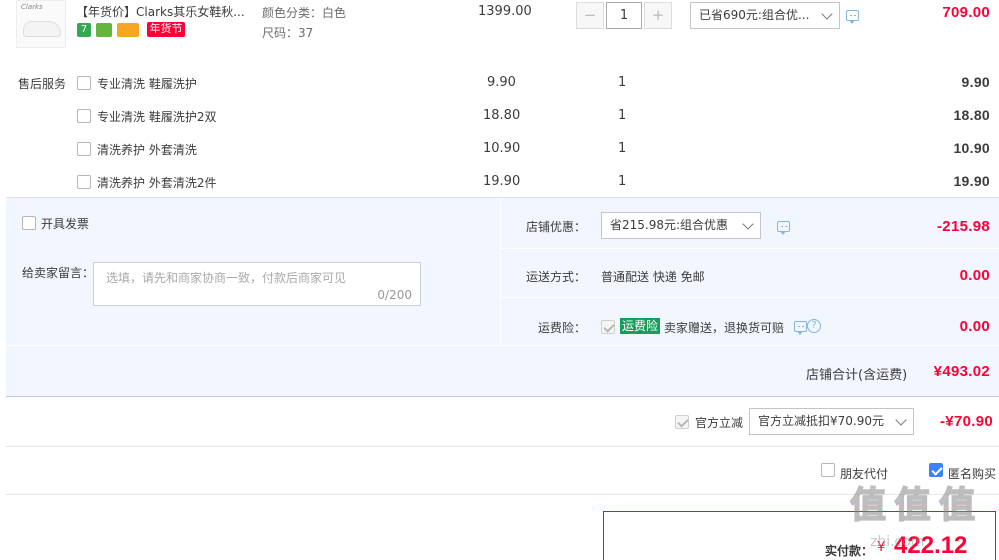 Image resolution: width=999 pixels, height=560 pixels. I want to click on shipping-amount: 0.00, so click(974, 275).